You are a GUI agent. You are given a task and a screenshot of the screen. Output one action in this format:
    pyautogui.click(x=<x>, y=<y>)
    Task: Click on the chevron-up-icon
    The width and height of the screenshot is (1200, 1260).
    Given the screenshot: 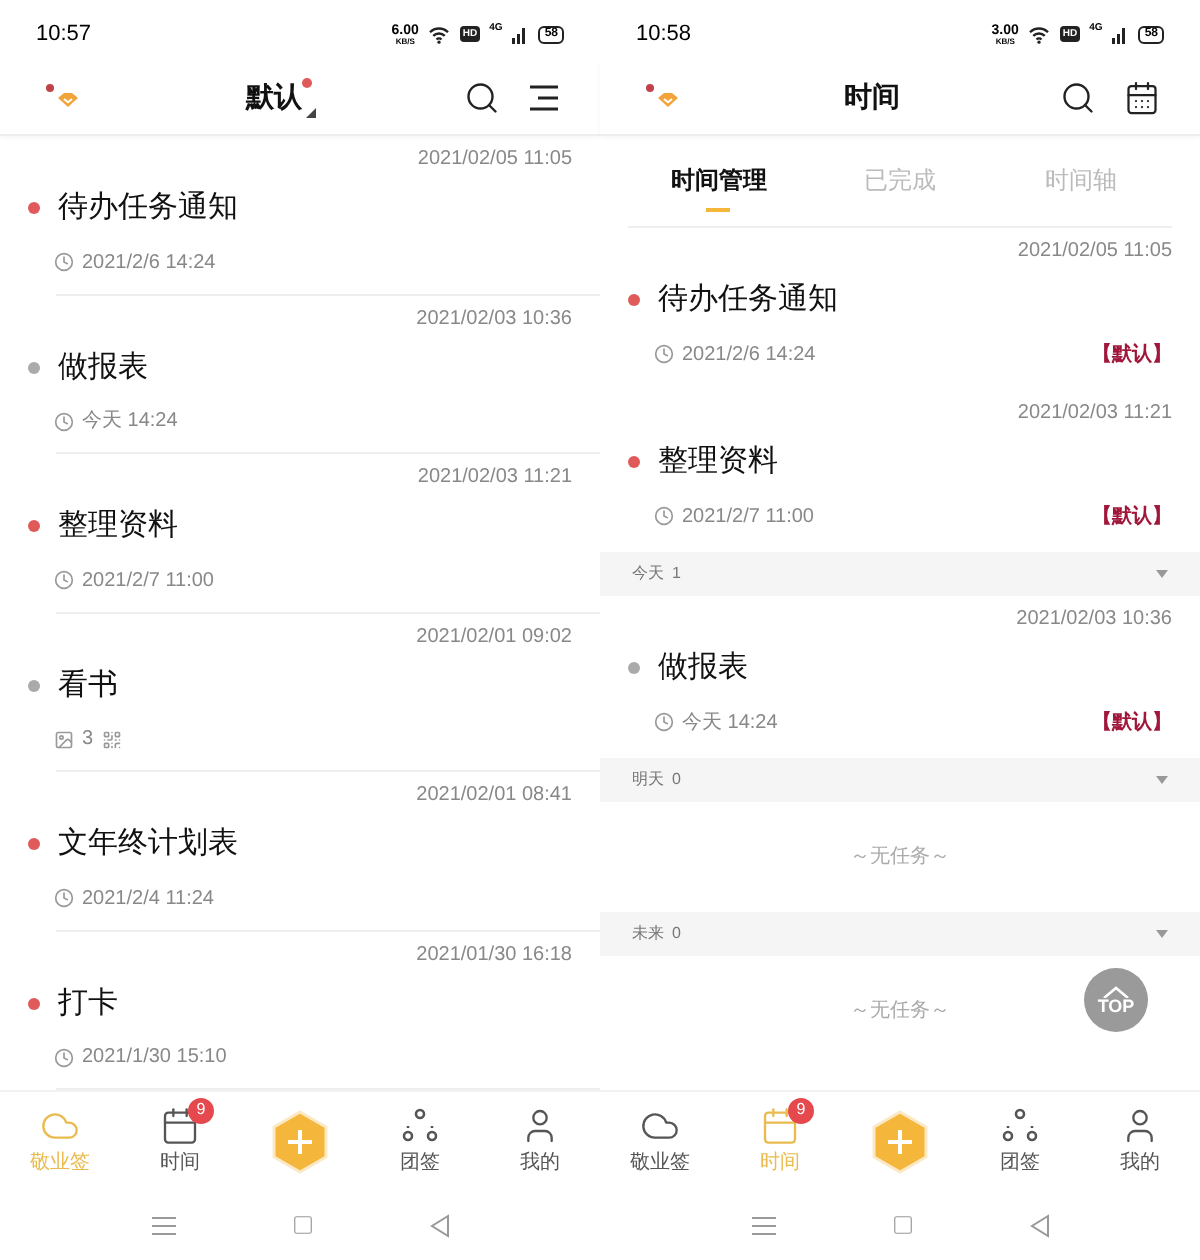 What is the action you would take?
    pyautogui.click(x=1116, y=991)
    